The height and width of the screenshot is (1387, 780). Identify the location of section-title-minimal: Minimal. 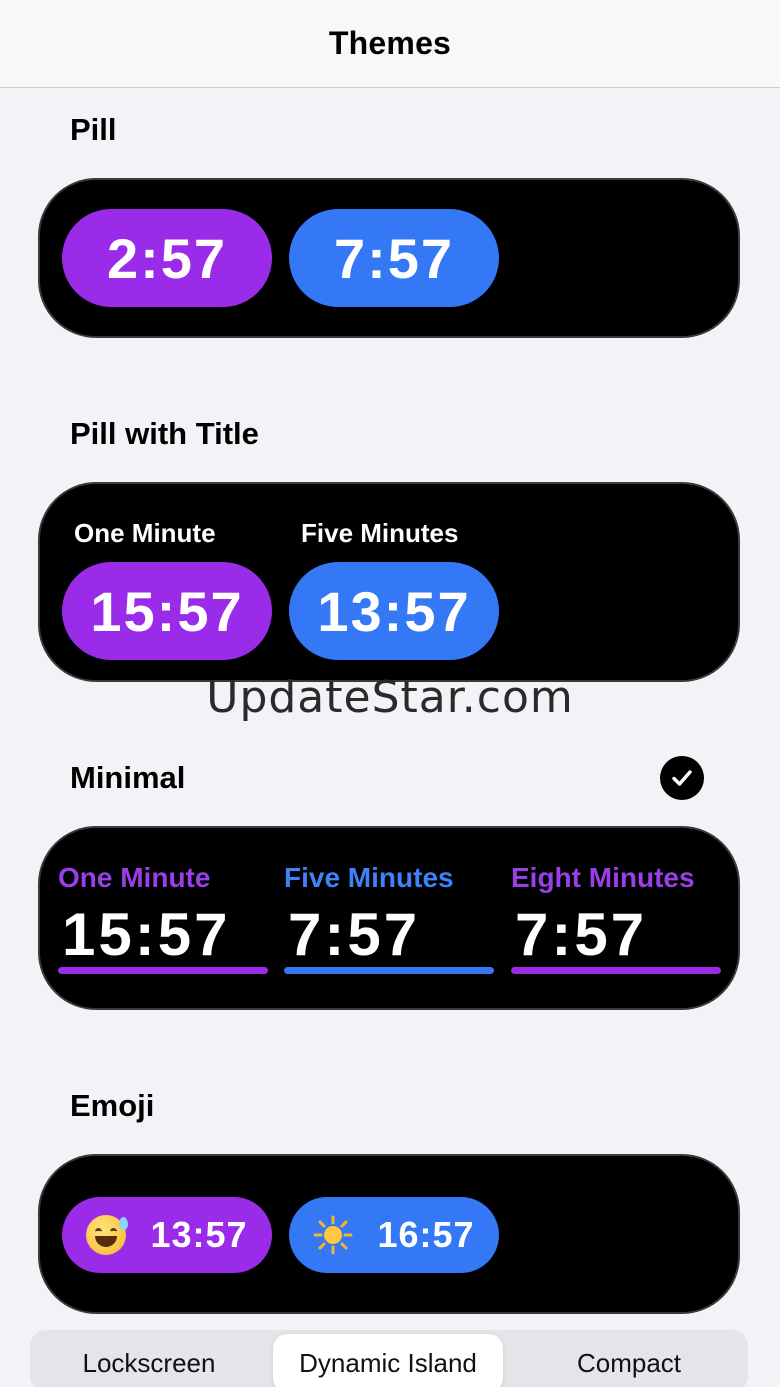
(128, 777).